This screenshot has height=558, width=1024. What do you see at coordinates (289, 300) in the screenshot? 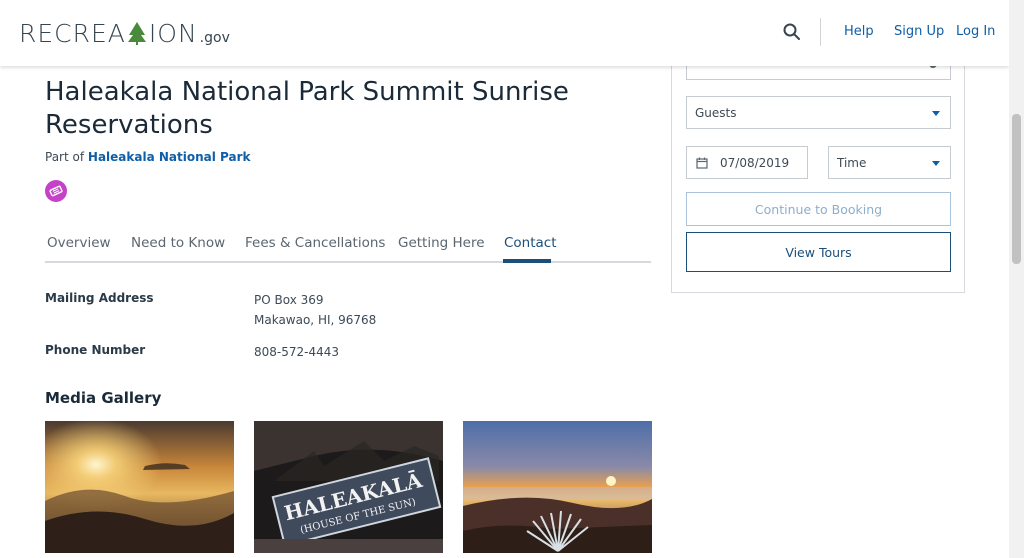
I see `mailing-address-line1: PO Box 369` at bounding box center [289, 300].